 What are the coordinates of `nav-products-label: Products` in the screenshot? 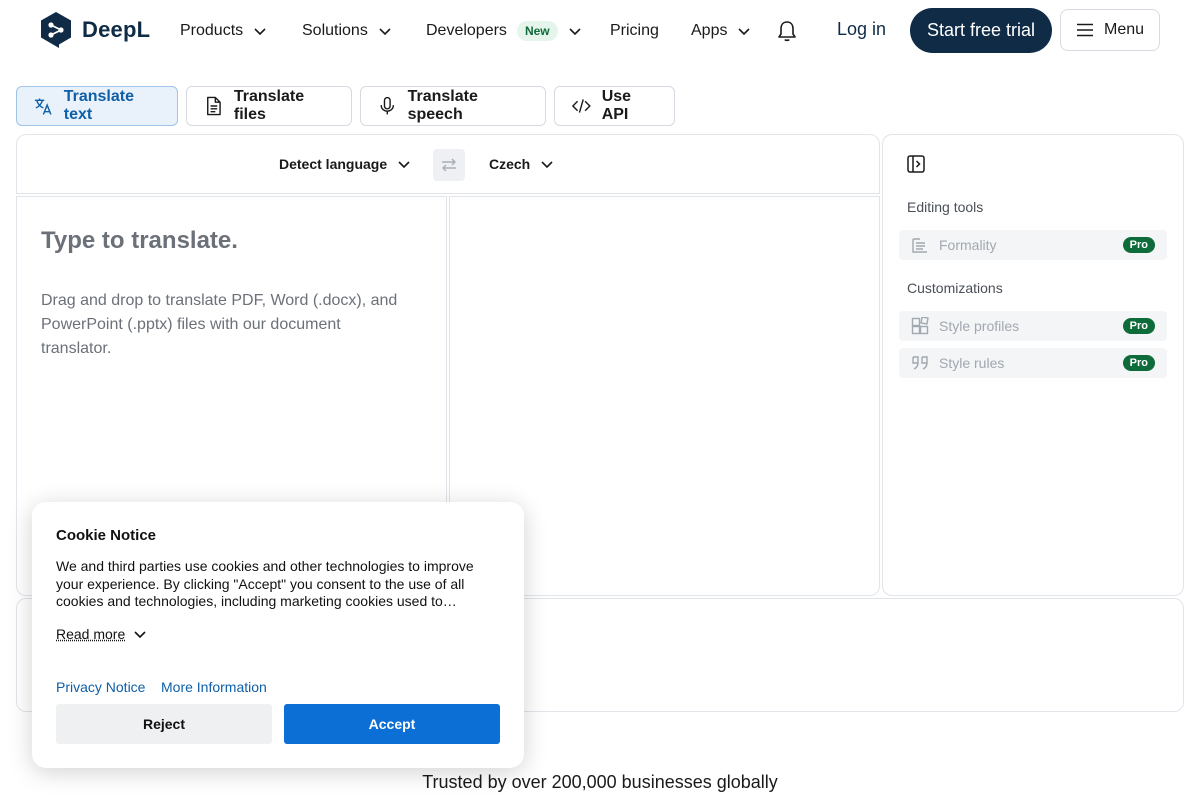 It's located at (212, 30).